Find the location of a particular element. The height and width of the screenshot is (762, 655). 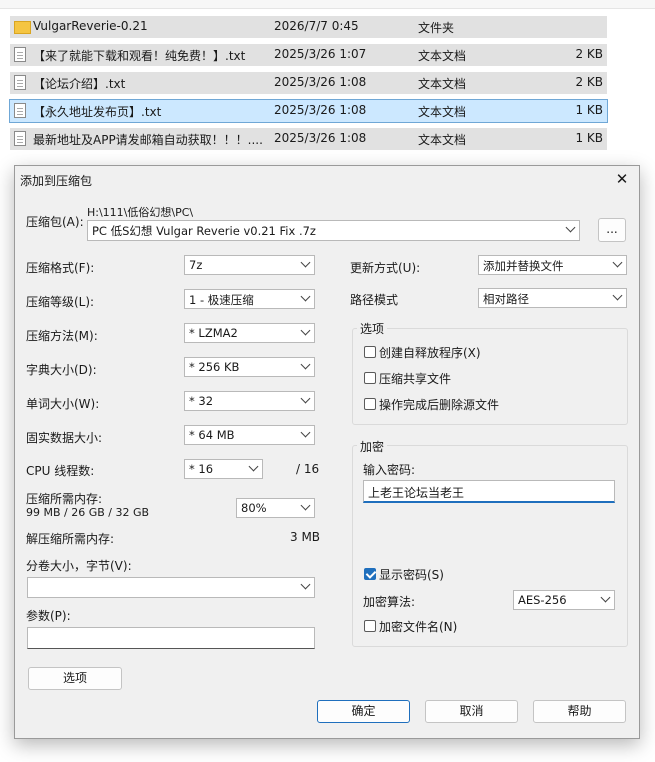

mem-label: 压缩所需内存: is located at coordinates (64, 499).